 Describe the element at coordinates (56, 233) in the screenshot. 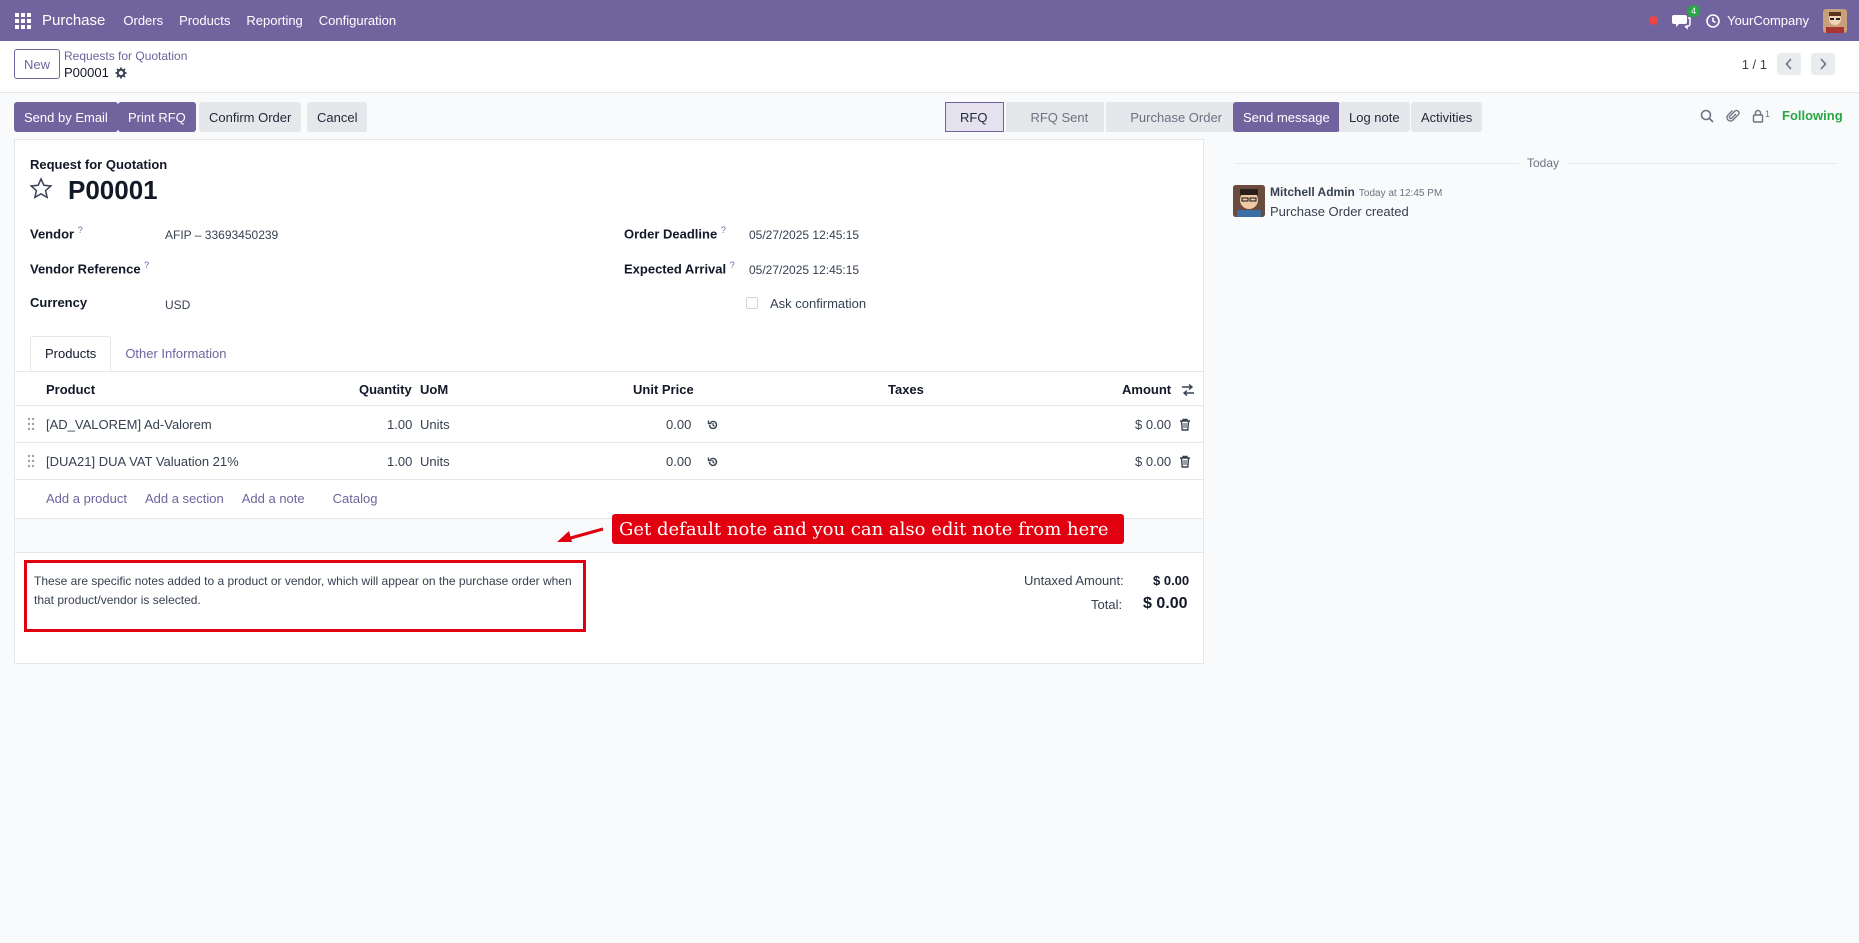

I see `vendor-label: Vendor ?` at that location.